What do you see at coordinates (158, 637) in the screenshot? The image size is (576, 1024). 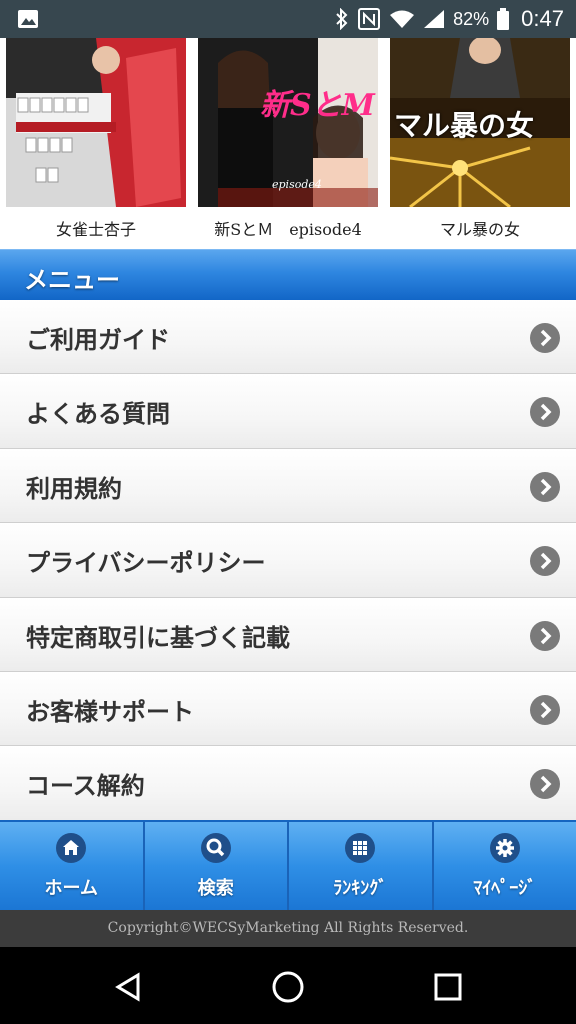 I see `menu-item-label: 特定商取引に基づく記載` at bounding box center [158, 637].